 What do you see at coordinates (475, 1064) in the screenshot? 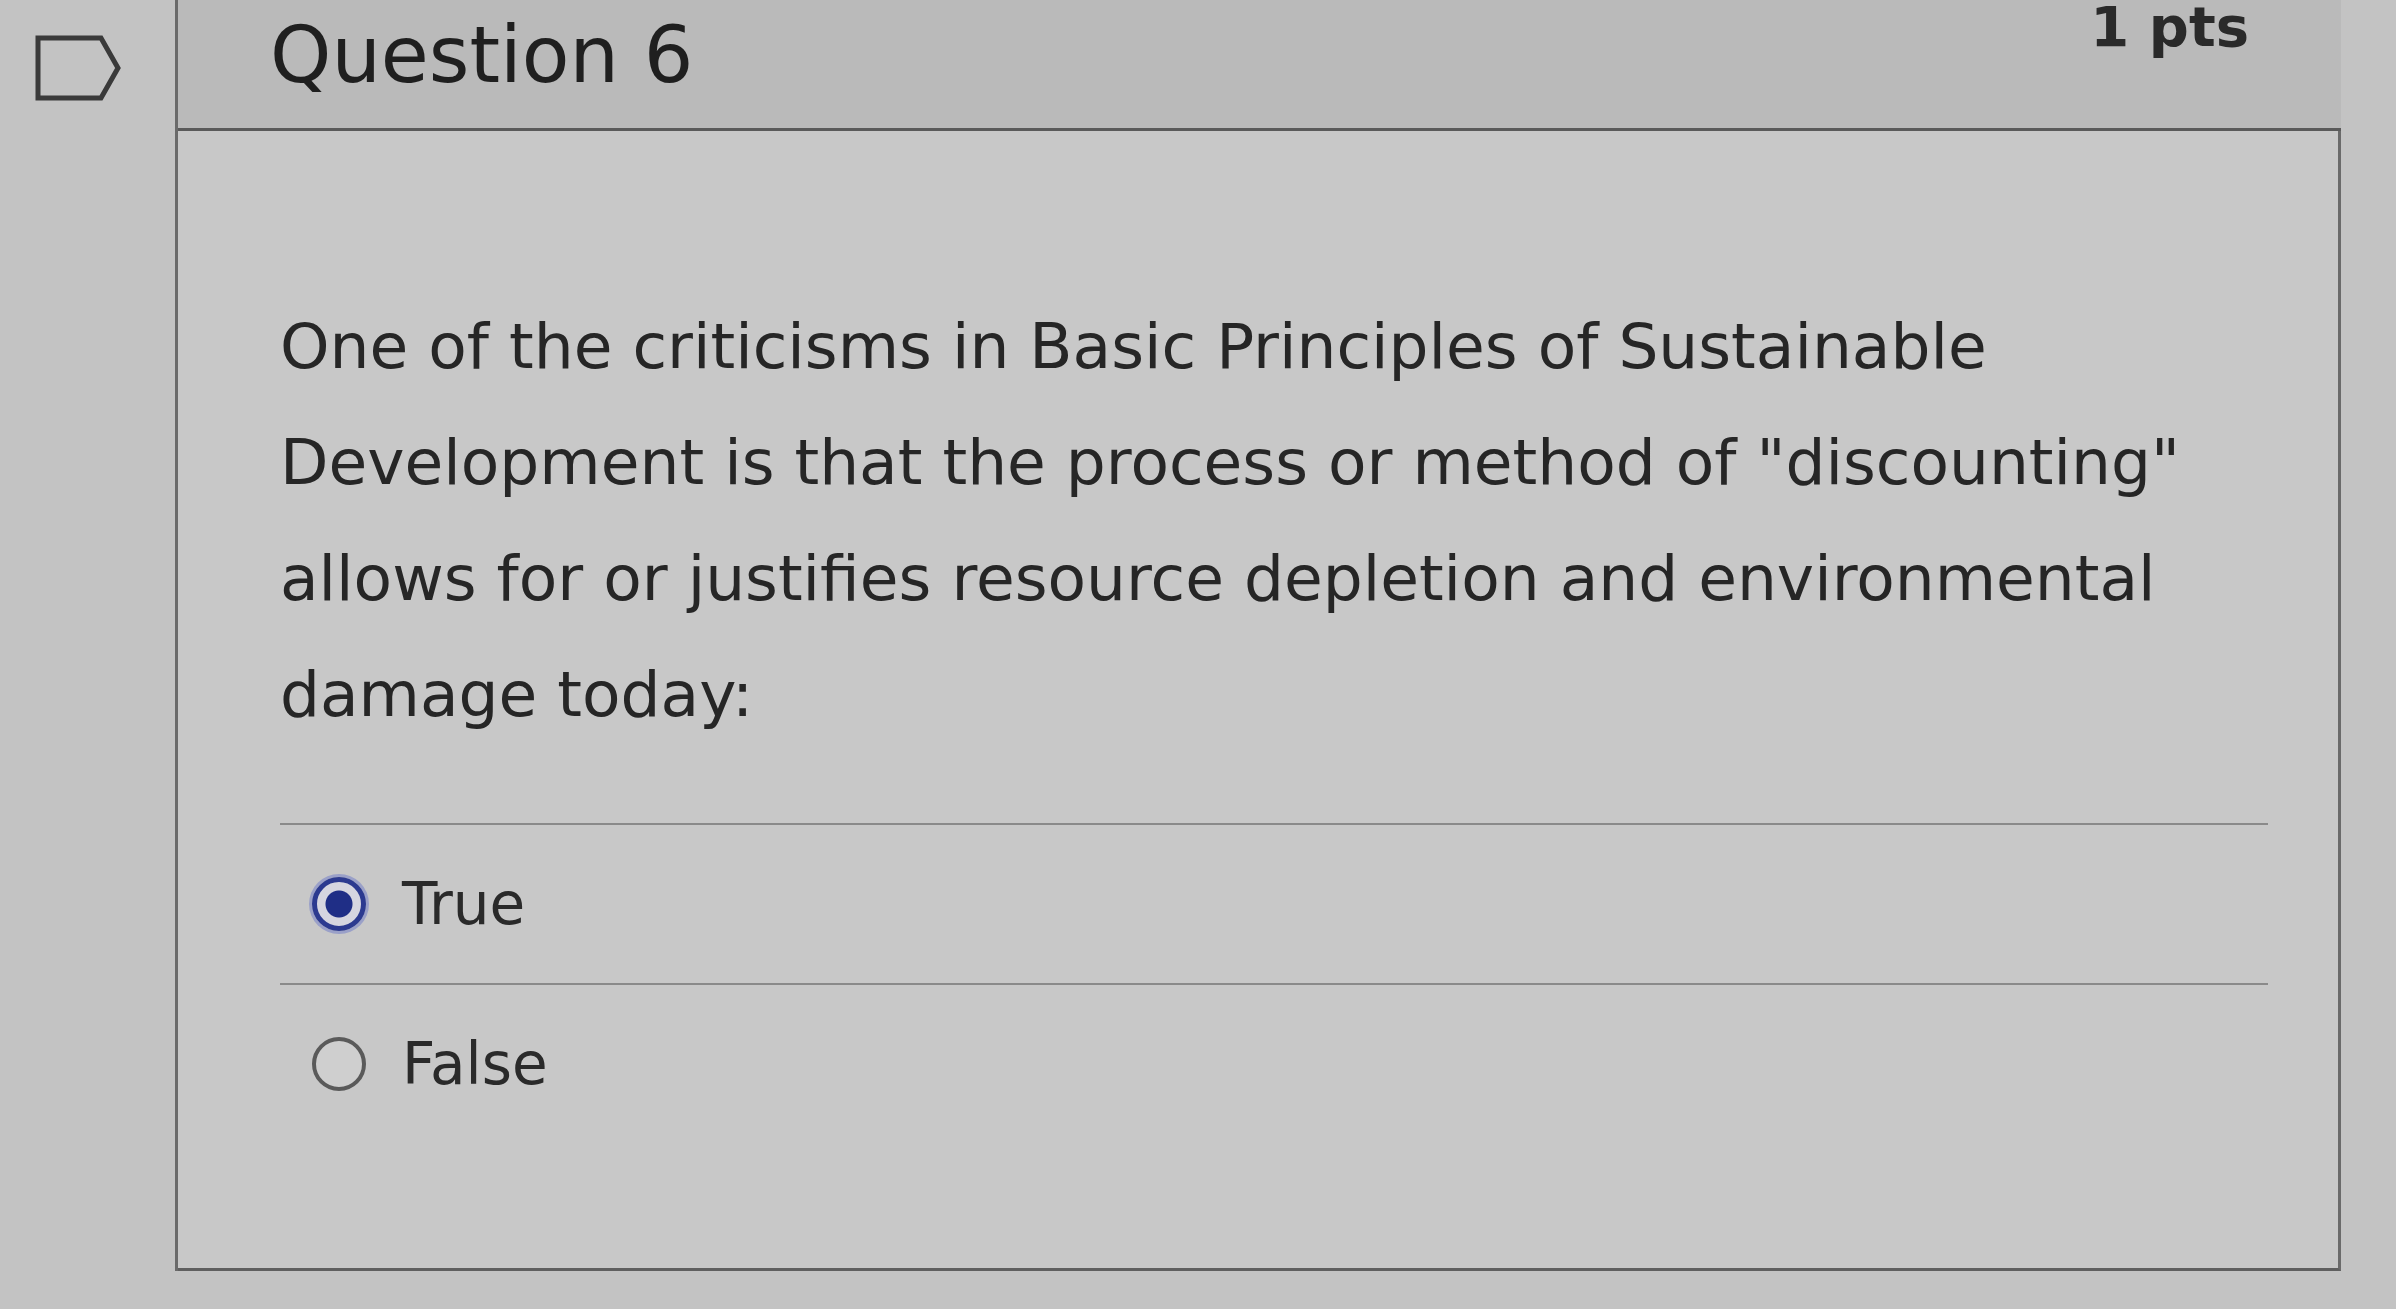
I see `answer-label: False` at bounding box center [475, 1064].